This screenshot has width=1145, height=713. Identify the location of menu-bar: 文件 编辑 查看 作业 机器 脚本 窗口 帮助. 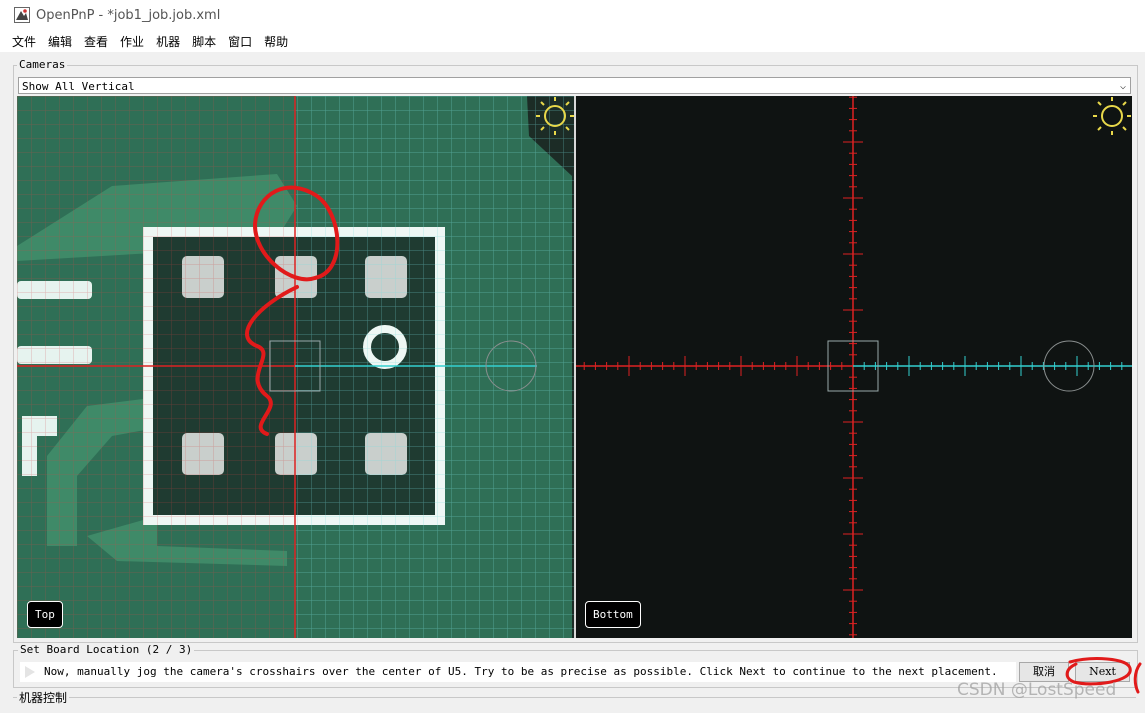
(572, 41).